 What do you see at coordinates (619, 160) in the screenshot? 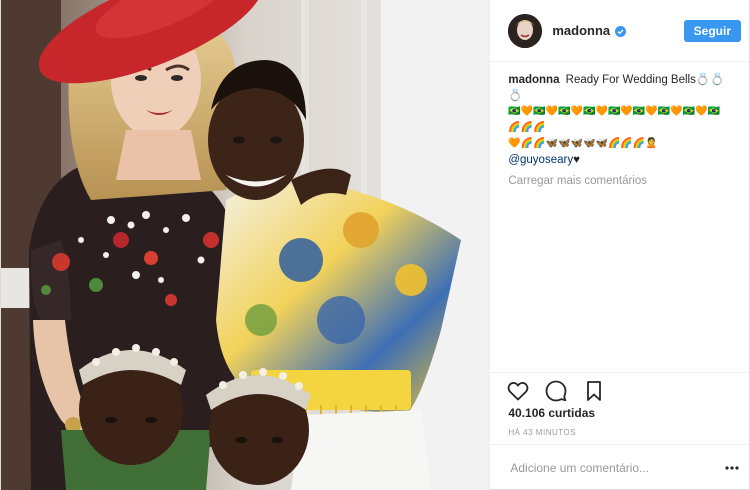
I see `caption-mention-line: @guyoseary♥` at bounding box center [619, 160].